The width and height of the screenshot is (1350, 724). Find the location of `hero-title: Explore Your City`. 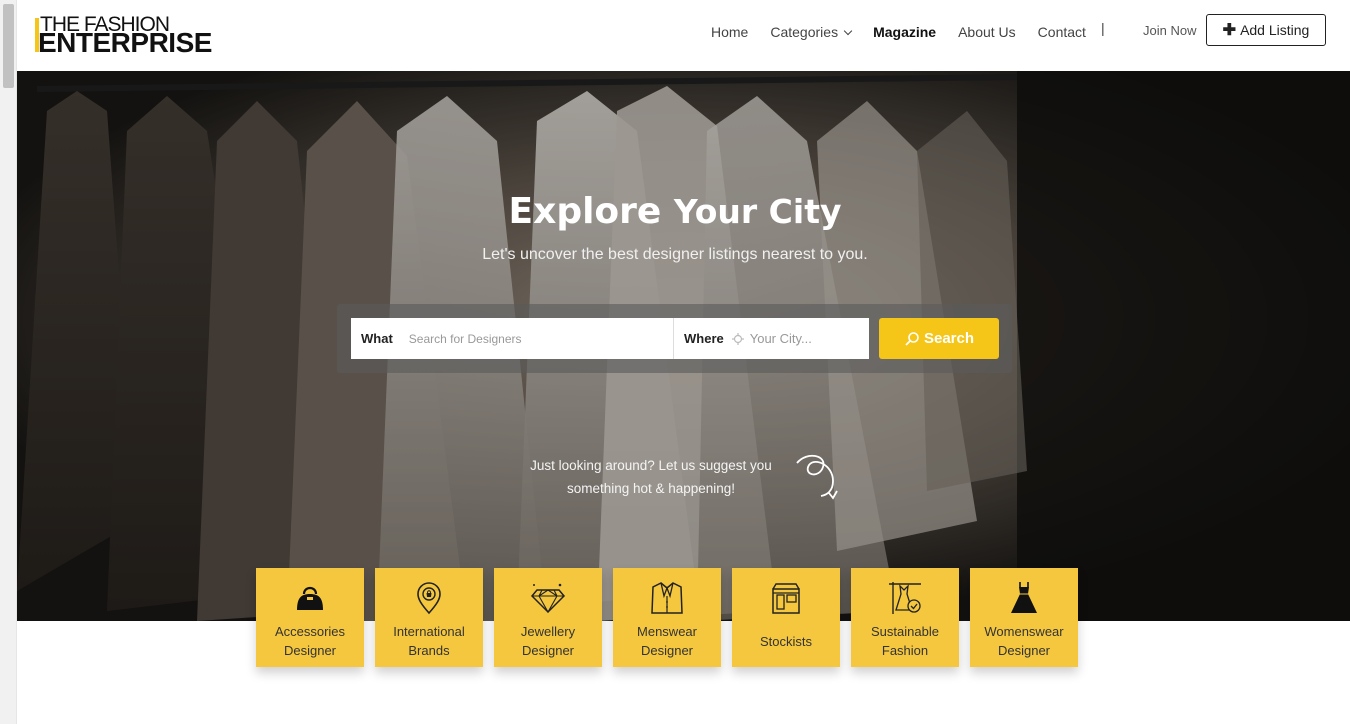

hero-title: Explore Your City is located at coordinates (675, 211).